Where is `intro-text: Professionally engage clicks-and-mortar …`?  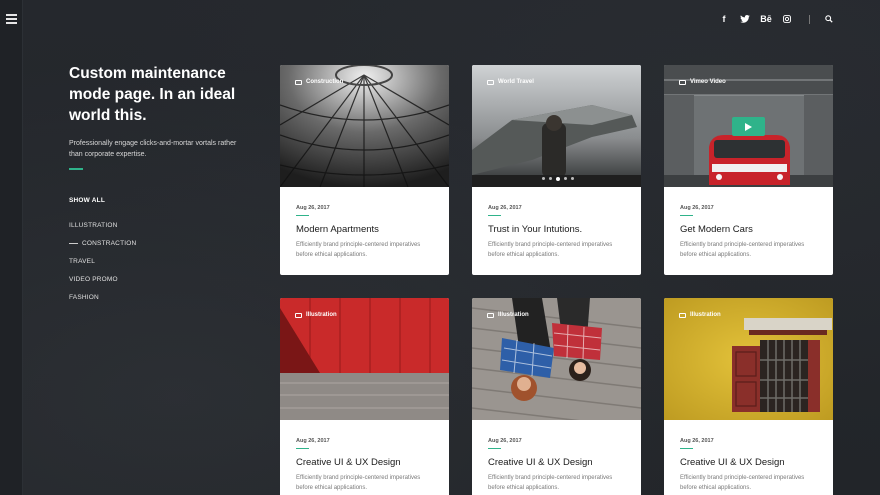 intro-text: Professionally engage clicks-and-mortar … is located at coordinates (153, 149).